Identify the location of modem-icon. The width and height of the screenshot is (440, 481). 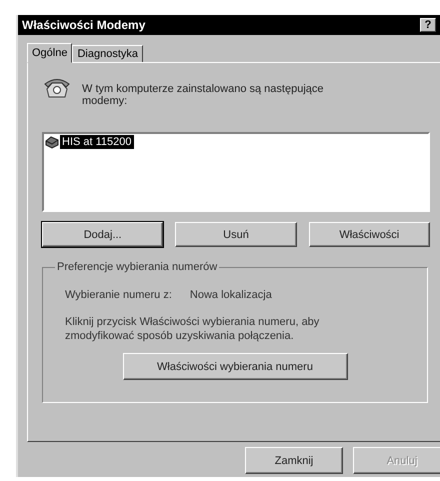
(52, 142).